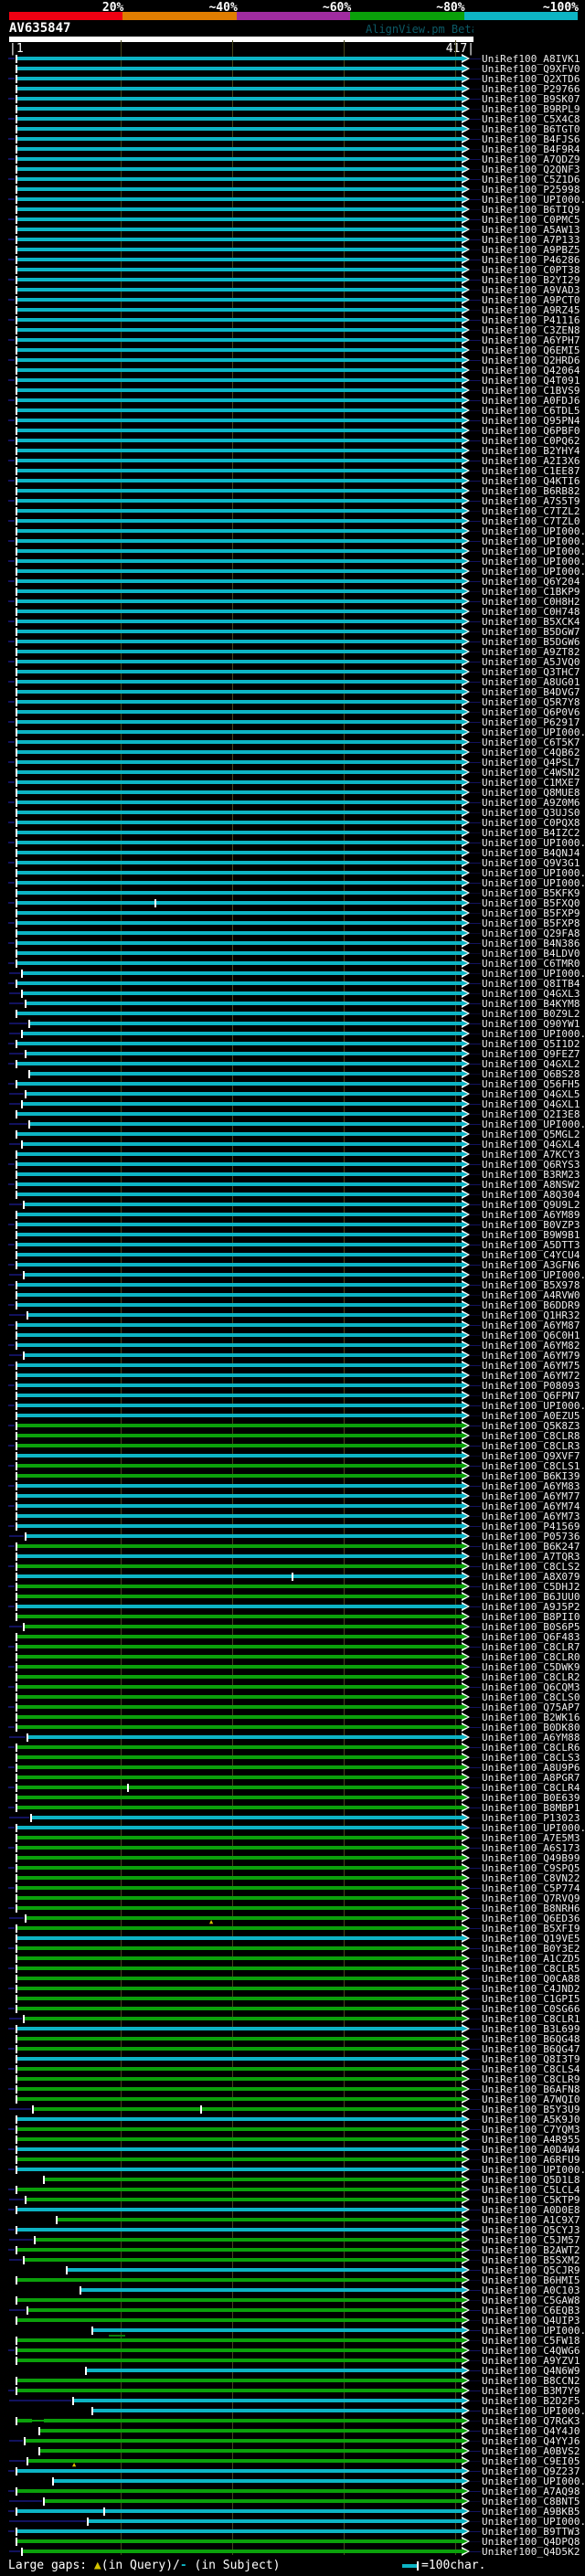  Describe the element at coordinates (293, 863) in the screenshot. I see `alignment-row: UniRef100_Q9V3G1` at that location.